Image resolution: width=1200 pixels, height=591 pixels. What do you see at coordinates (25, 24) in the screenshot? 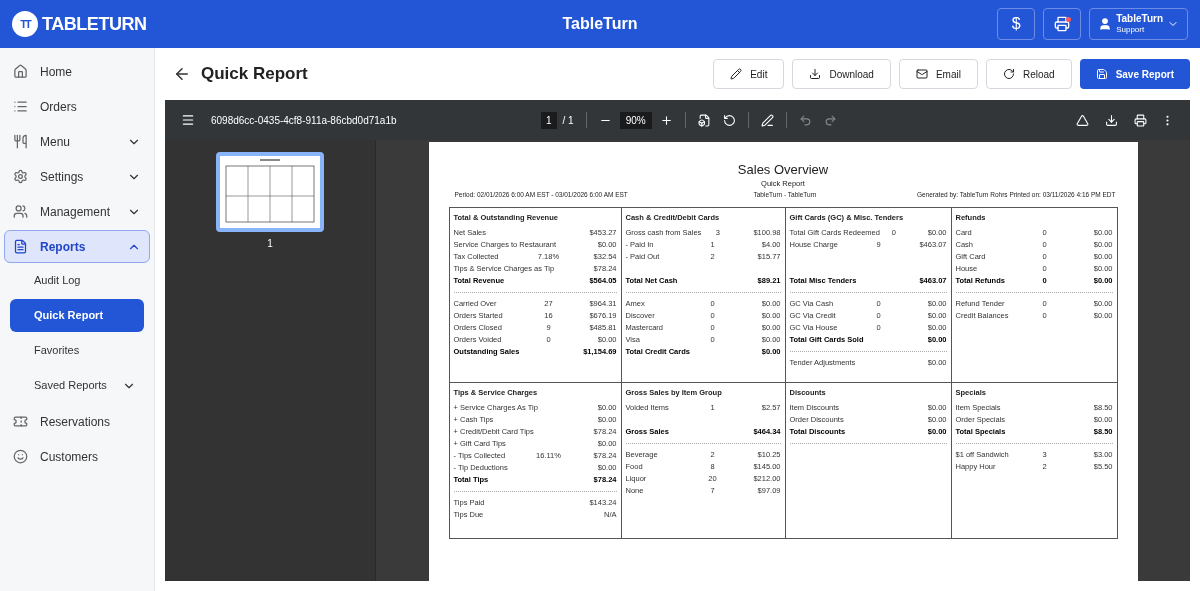
I see `logo-mark: TT` at bounding box center [25, 24].